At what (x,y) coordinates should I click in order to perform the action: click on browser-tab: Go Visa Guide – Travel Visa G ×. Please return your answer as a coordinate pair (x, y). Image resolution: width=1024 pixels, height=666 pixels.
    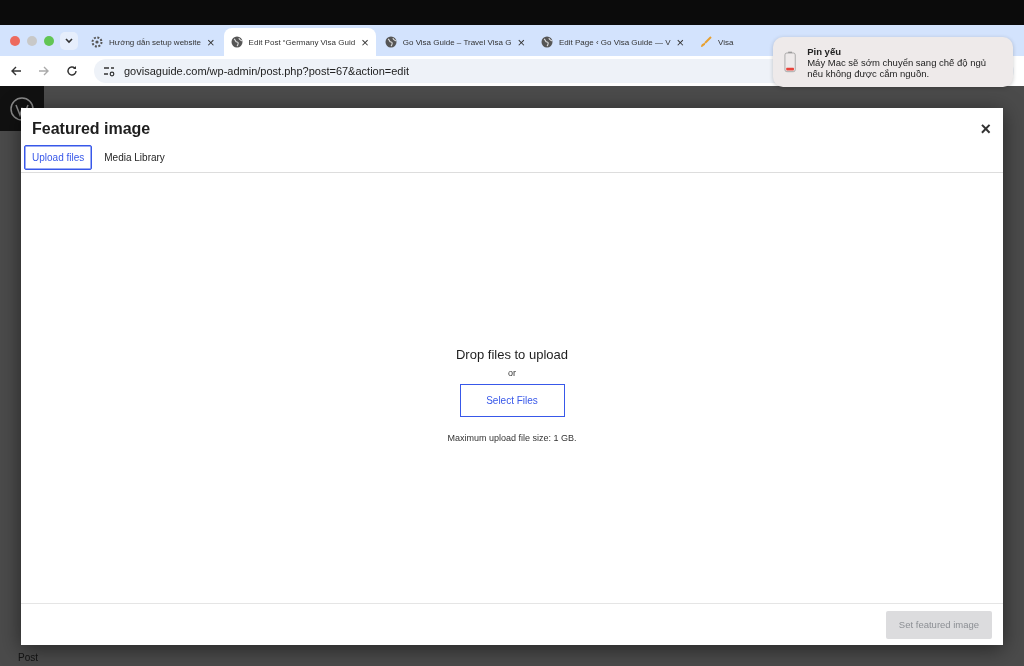
    Looking at the image, I should click on (454, 42).